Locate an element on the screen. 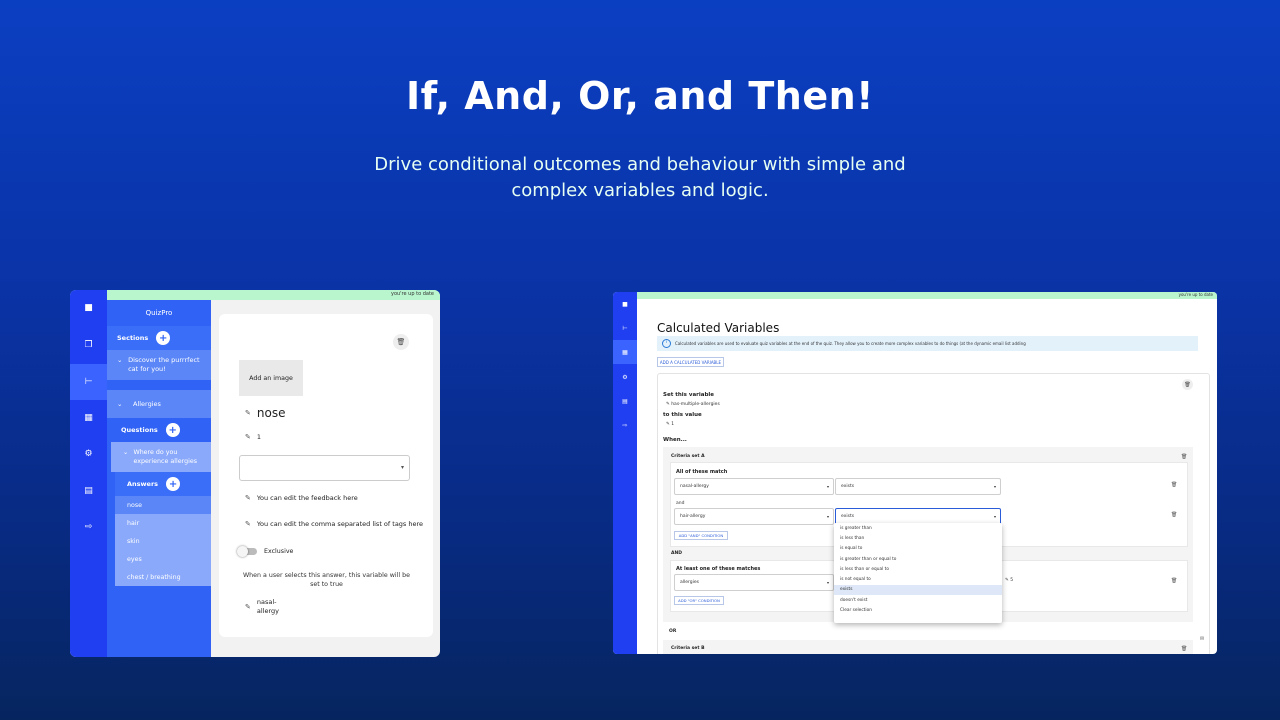 Image resolution: width=1280 pixels, height=720 pixels. menu-item: is less than or equal to is located at coordinates (918, 569).